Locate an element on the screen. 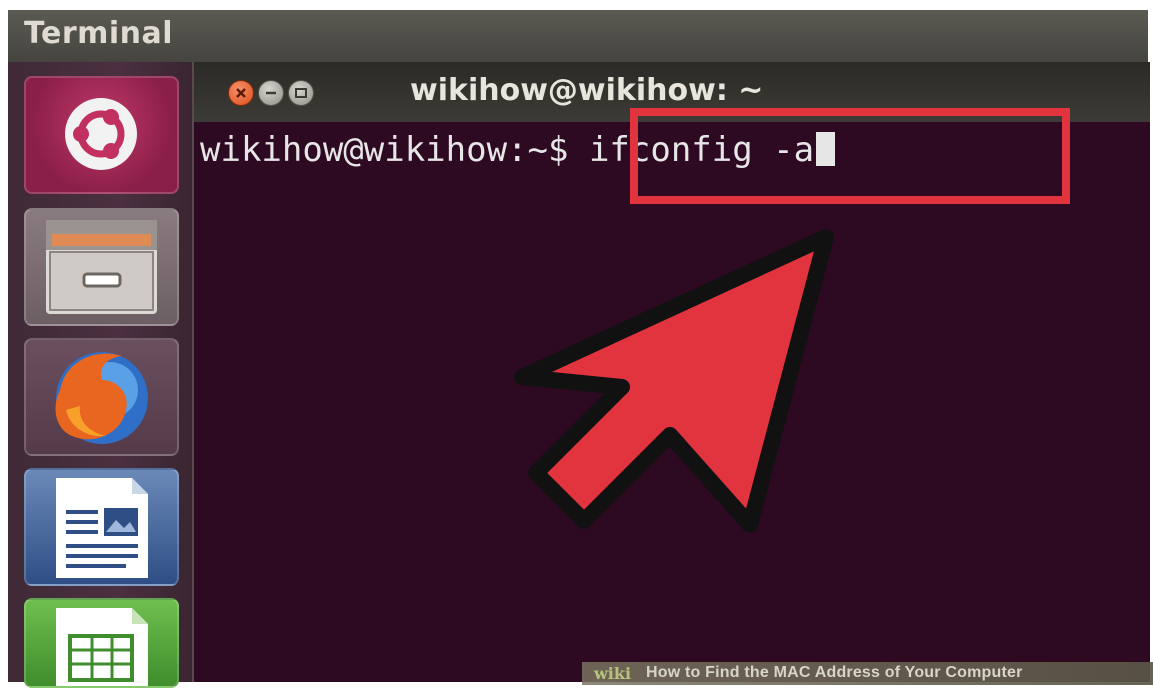  launcher-item-writer is located at coordinates (101, 527).